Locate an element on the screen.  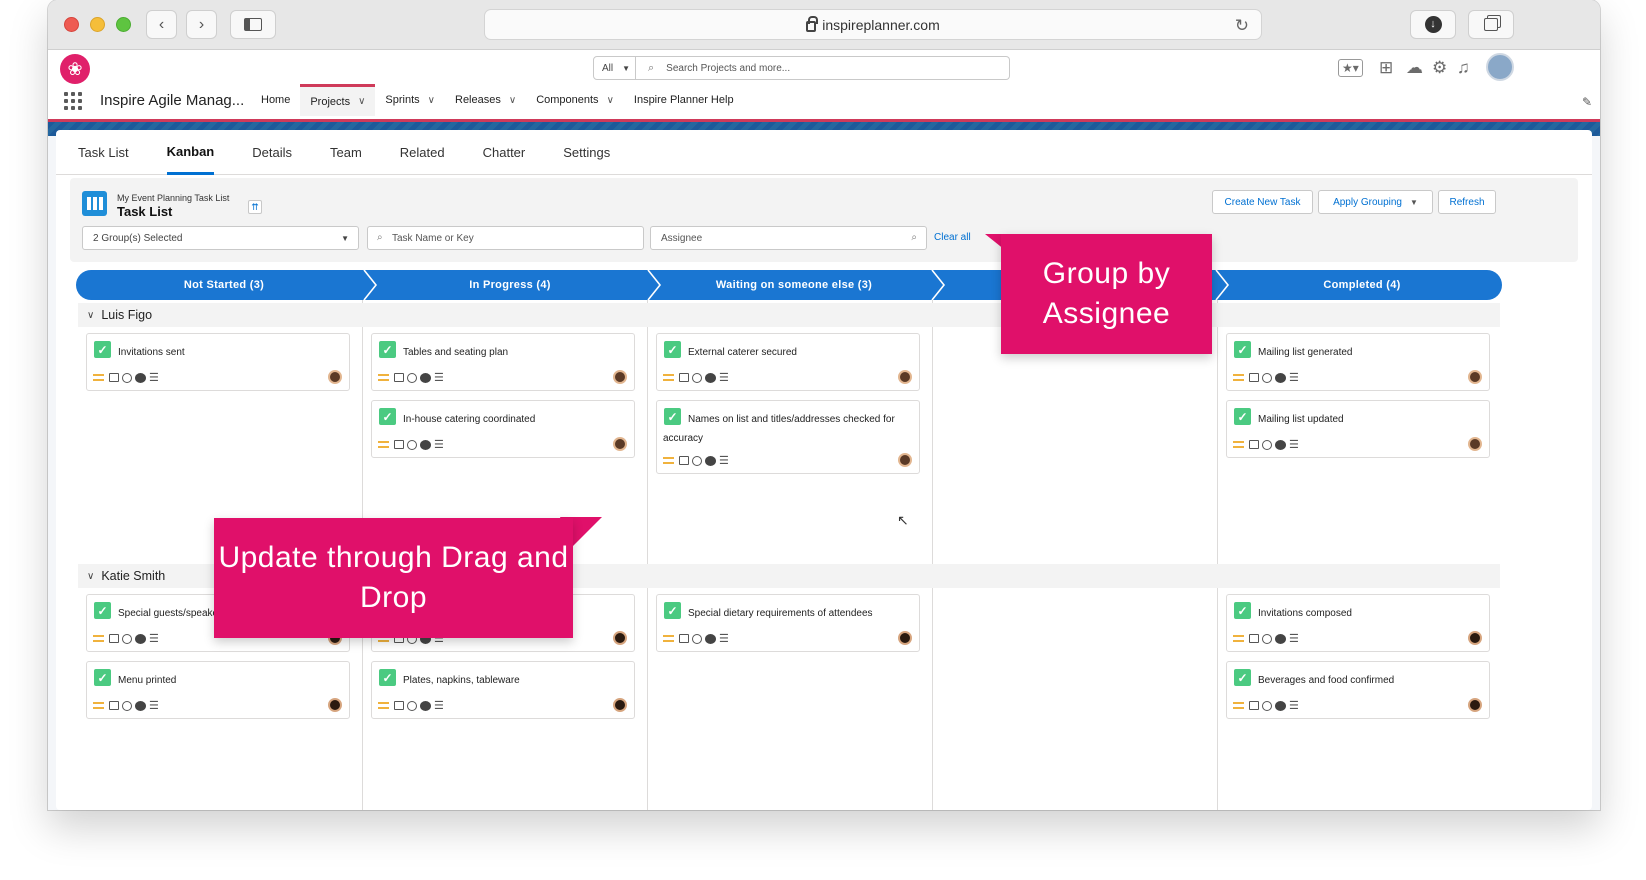
close-window-button is located at coordinates (71, 24).